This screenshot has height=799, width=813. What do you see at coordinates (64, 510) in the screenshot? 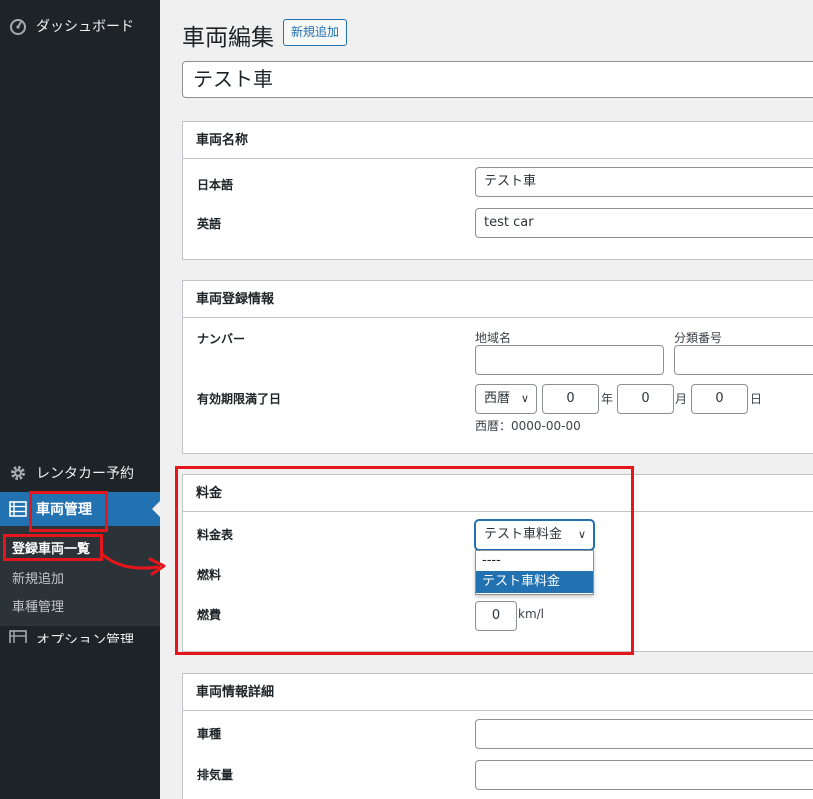
I see `menu-label-vehicle: 車両管理` at bounding box center [64, 510].